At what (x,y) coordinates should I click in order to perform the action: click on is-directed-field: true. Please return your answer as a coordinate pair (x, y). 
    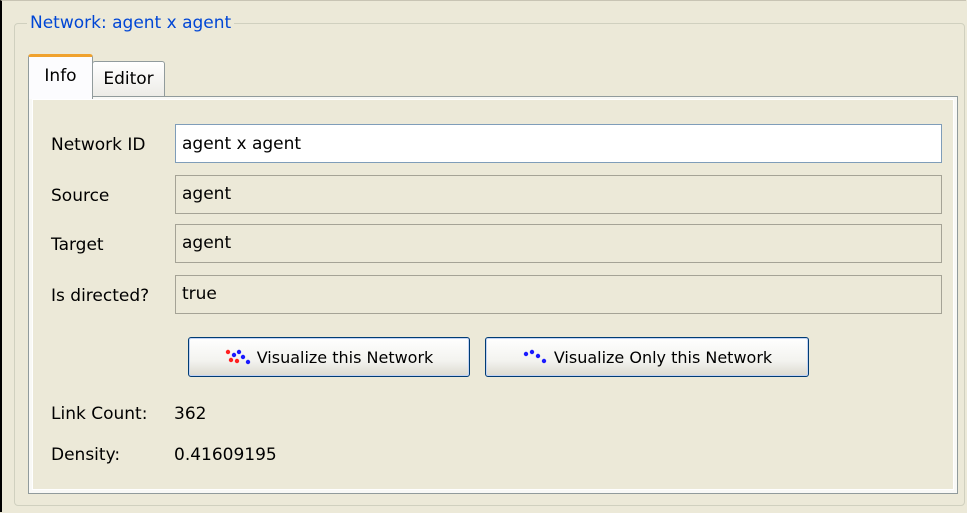
    Looking at the image, I should click on (558, 294).